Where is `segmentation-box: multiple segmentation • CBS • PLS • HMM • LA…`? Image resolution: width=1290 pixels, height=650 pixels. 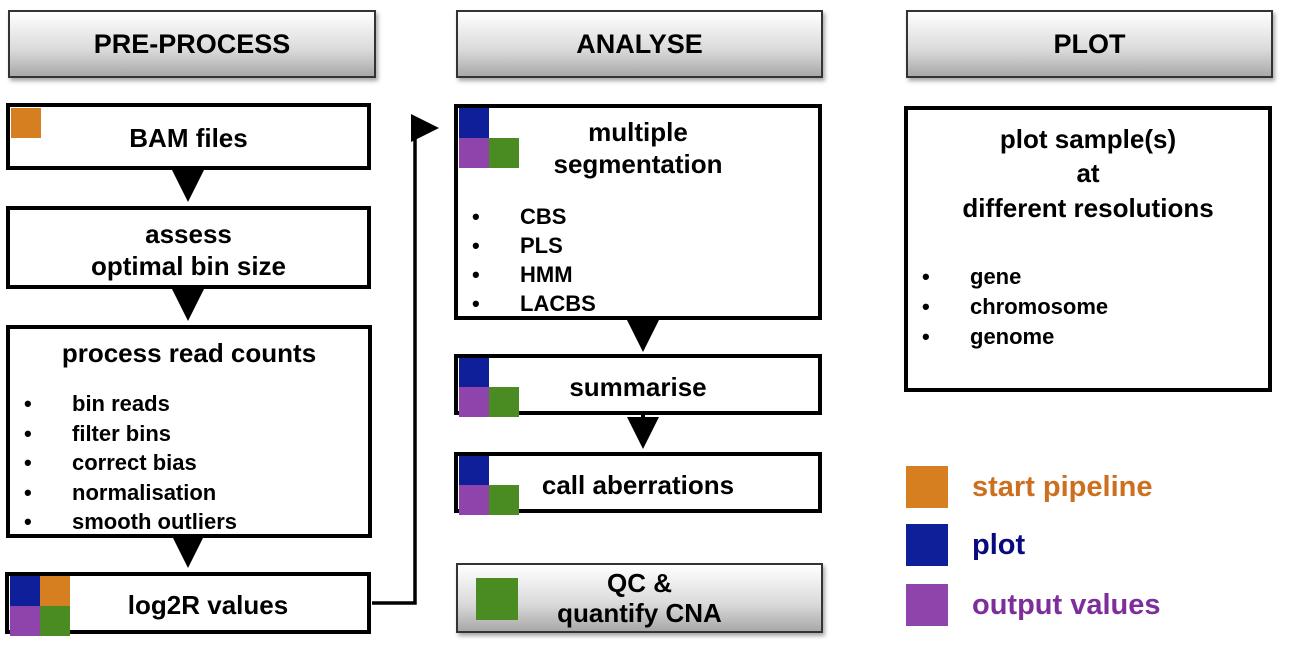
segmentation-box: multiple segmentation • CBS • PLS • HMM • LA… is located at coordinates (638, 212).